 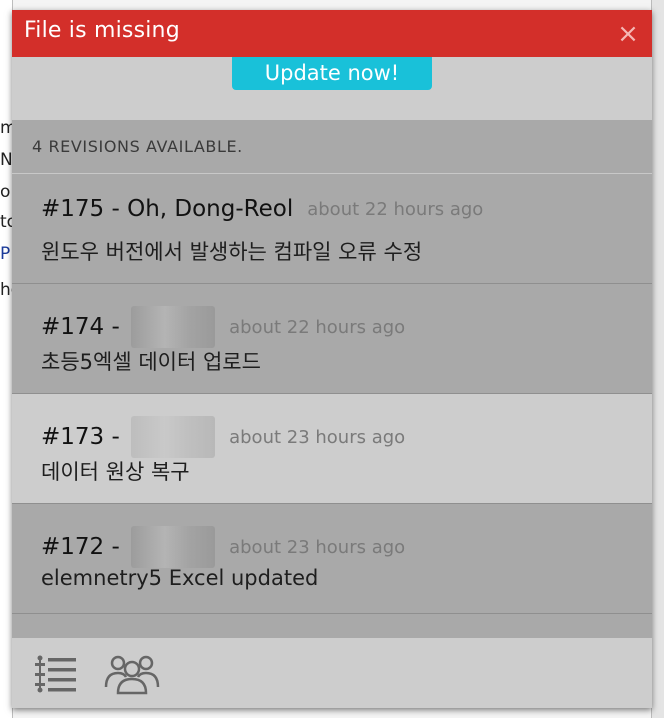 What do you see at coordinates (84, 437) in the screenshot?
I see `revision-number: #173 -` at bounding box center [84, 437].